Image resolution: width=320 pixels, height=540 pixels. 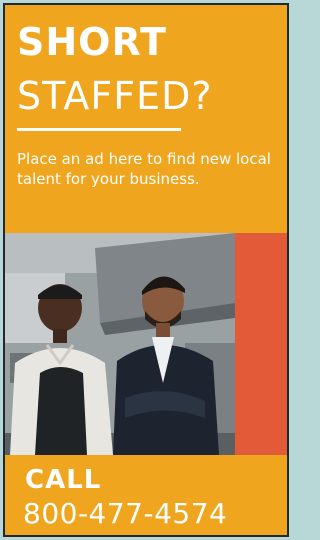 I want to click on headline-line-1: SHORT, so click(x=92, y=42).